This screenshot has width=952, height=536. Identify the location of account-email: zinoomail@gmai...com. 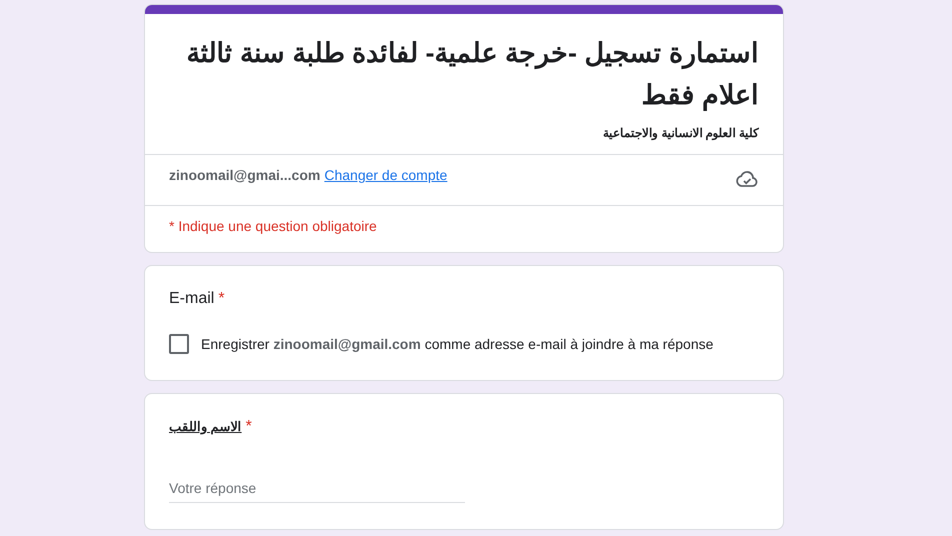
(244, 175).